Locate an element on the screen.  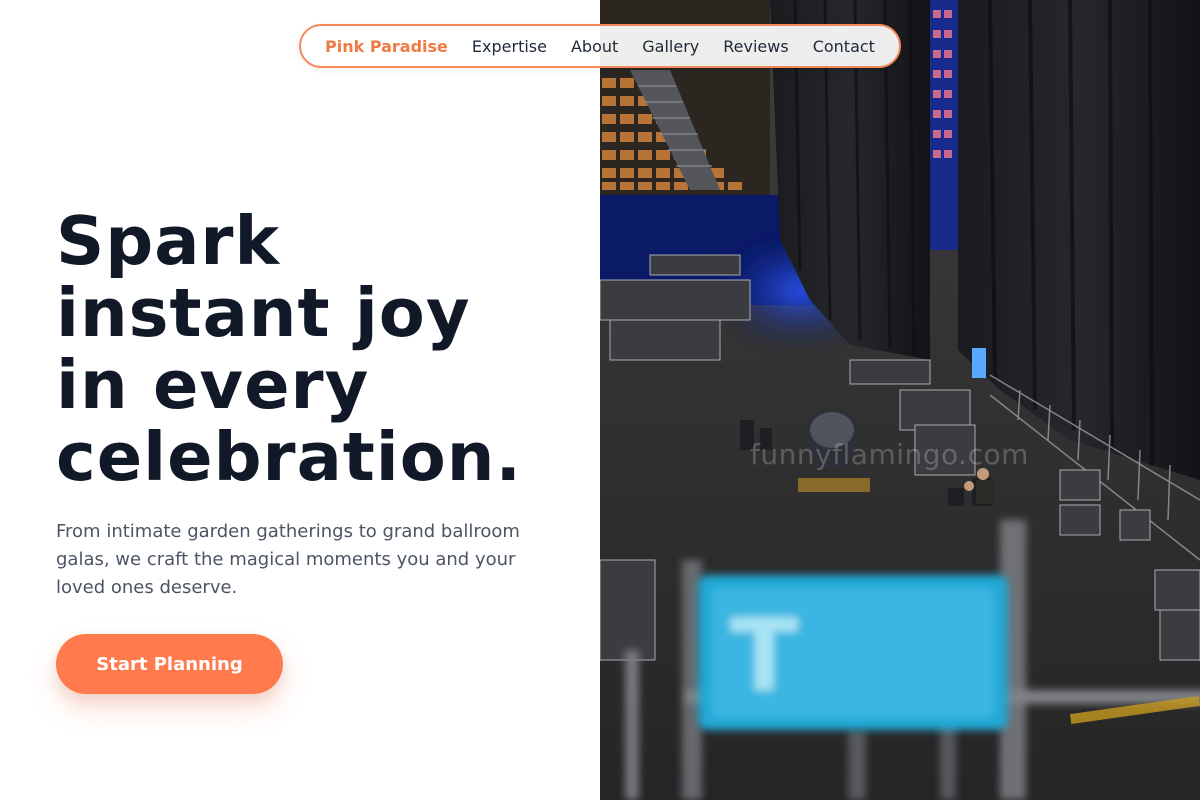
nav-link-expertise: Expertise is located at coordinates (509, 46).